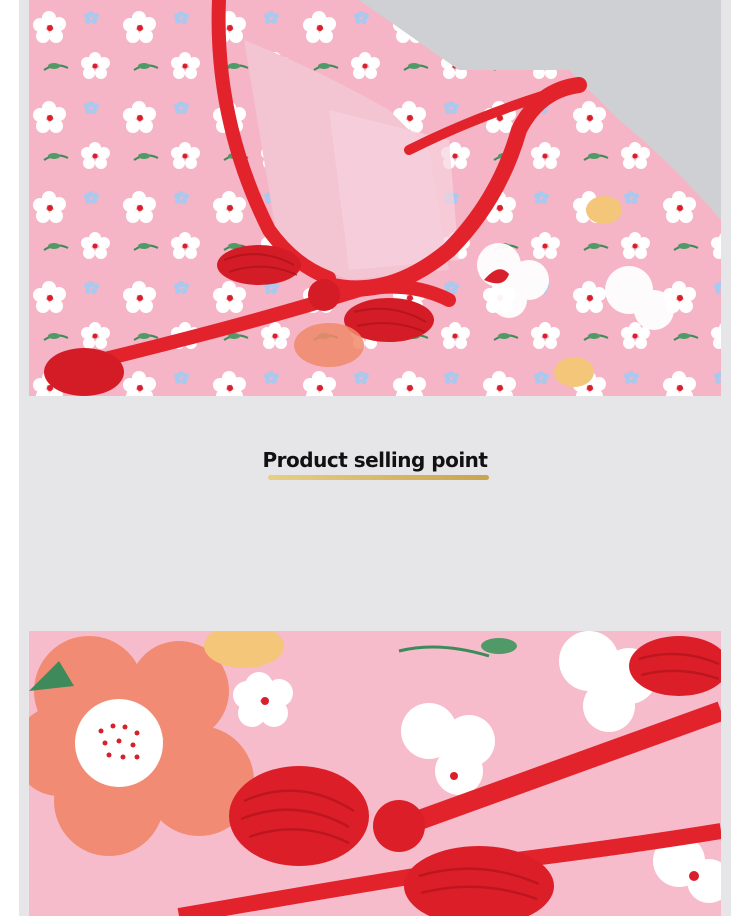 Image resolution: width=750 pixels, height=916 pixels. What do you see at coordinates (378, 477) in the screenshot?
I see `title-underline` at bounding box center [378, 477].